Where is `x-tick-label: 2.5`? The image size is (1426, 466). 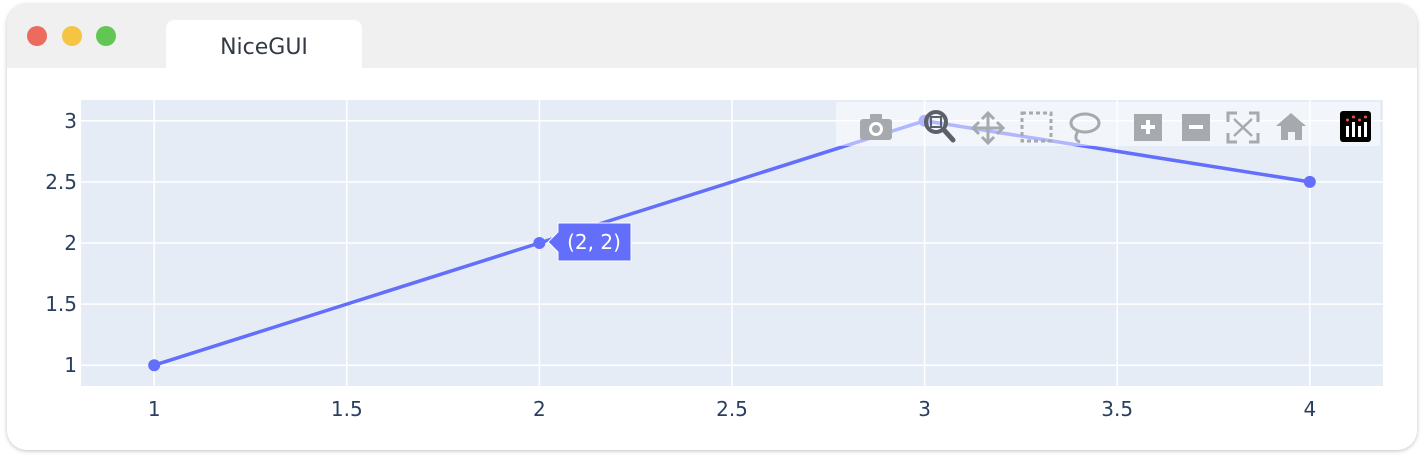
x-tick-label: 2.5 is located at coordinates (732, 409).